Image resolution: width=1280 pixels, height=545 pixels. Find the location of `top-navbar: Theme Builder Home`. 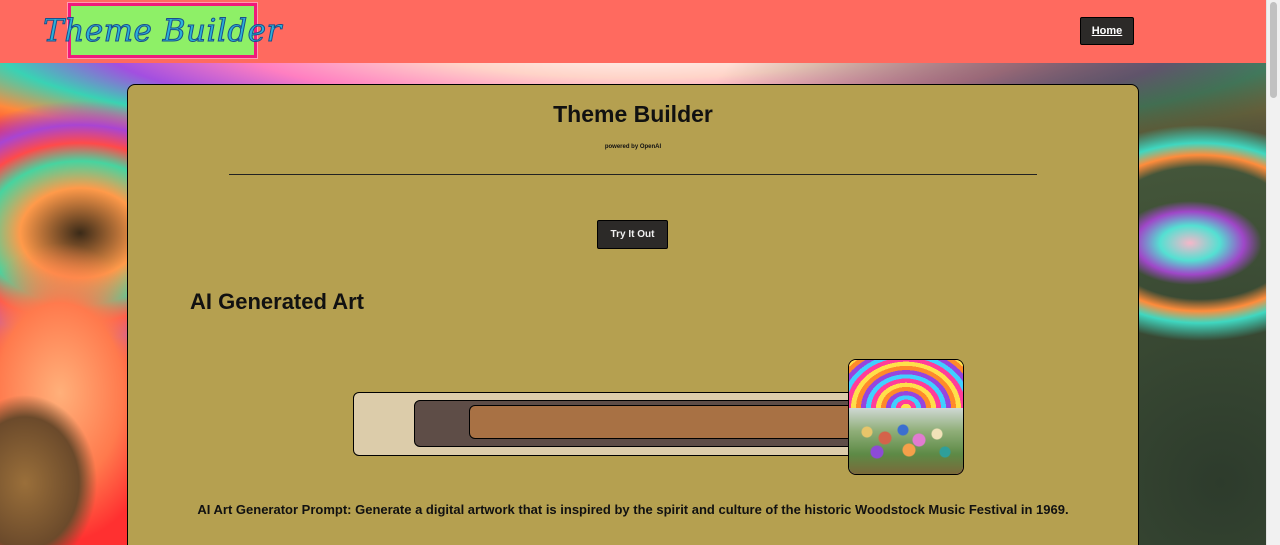

top-navbar: Theme Builder Home is located at coordinates (633, 31).